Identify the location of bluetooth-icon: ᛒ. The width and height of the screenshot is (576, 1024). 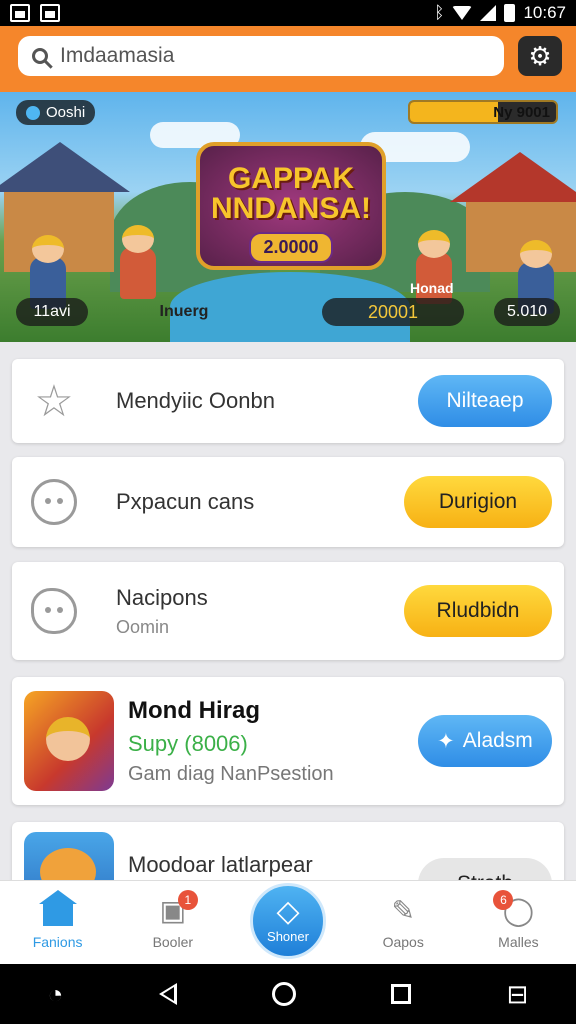
(439, 12).